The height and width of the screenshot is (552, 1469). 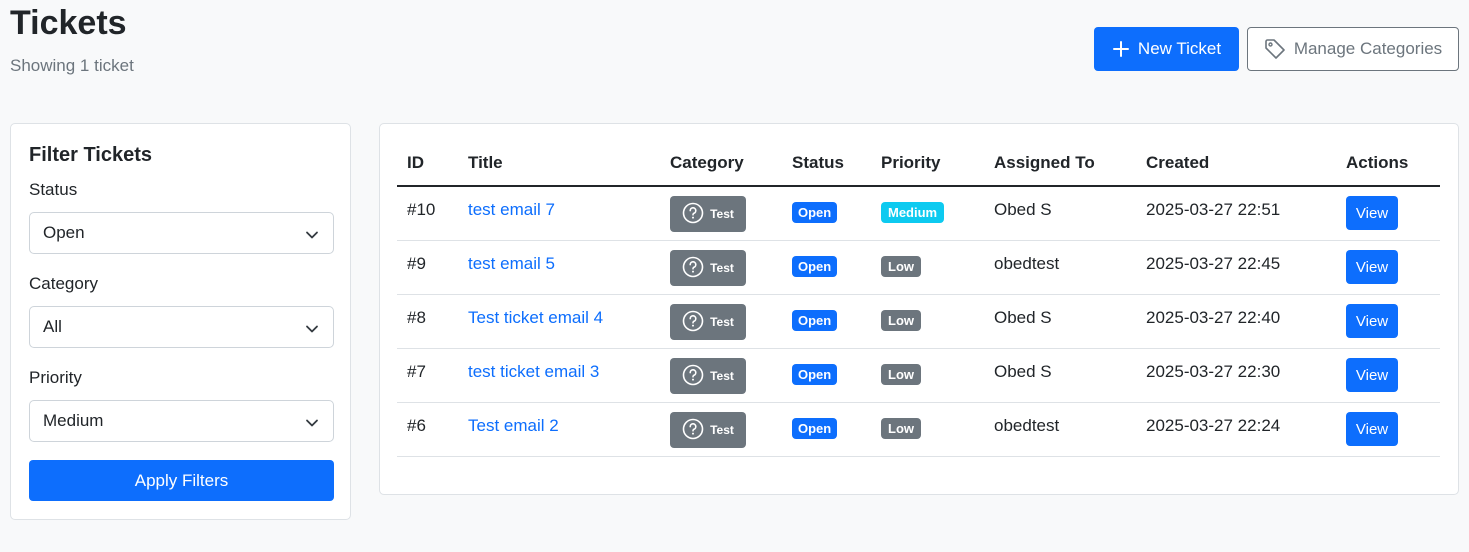 I want to click on created-date: 2025-03-27 22:24, so click(x=1213, y=425).